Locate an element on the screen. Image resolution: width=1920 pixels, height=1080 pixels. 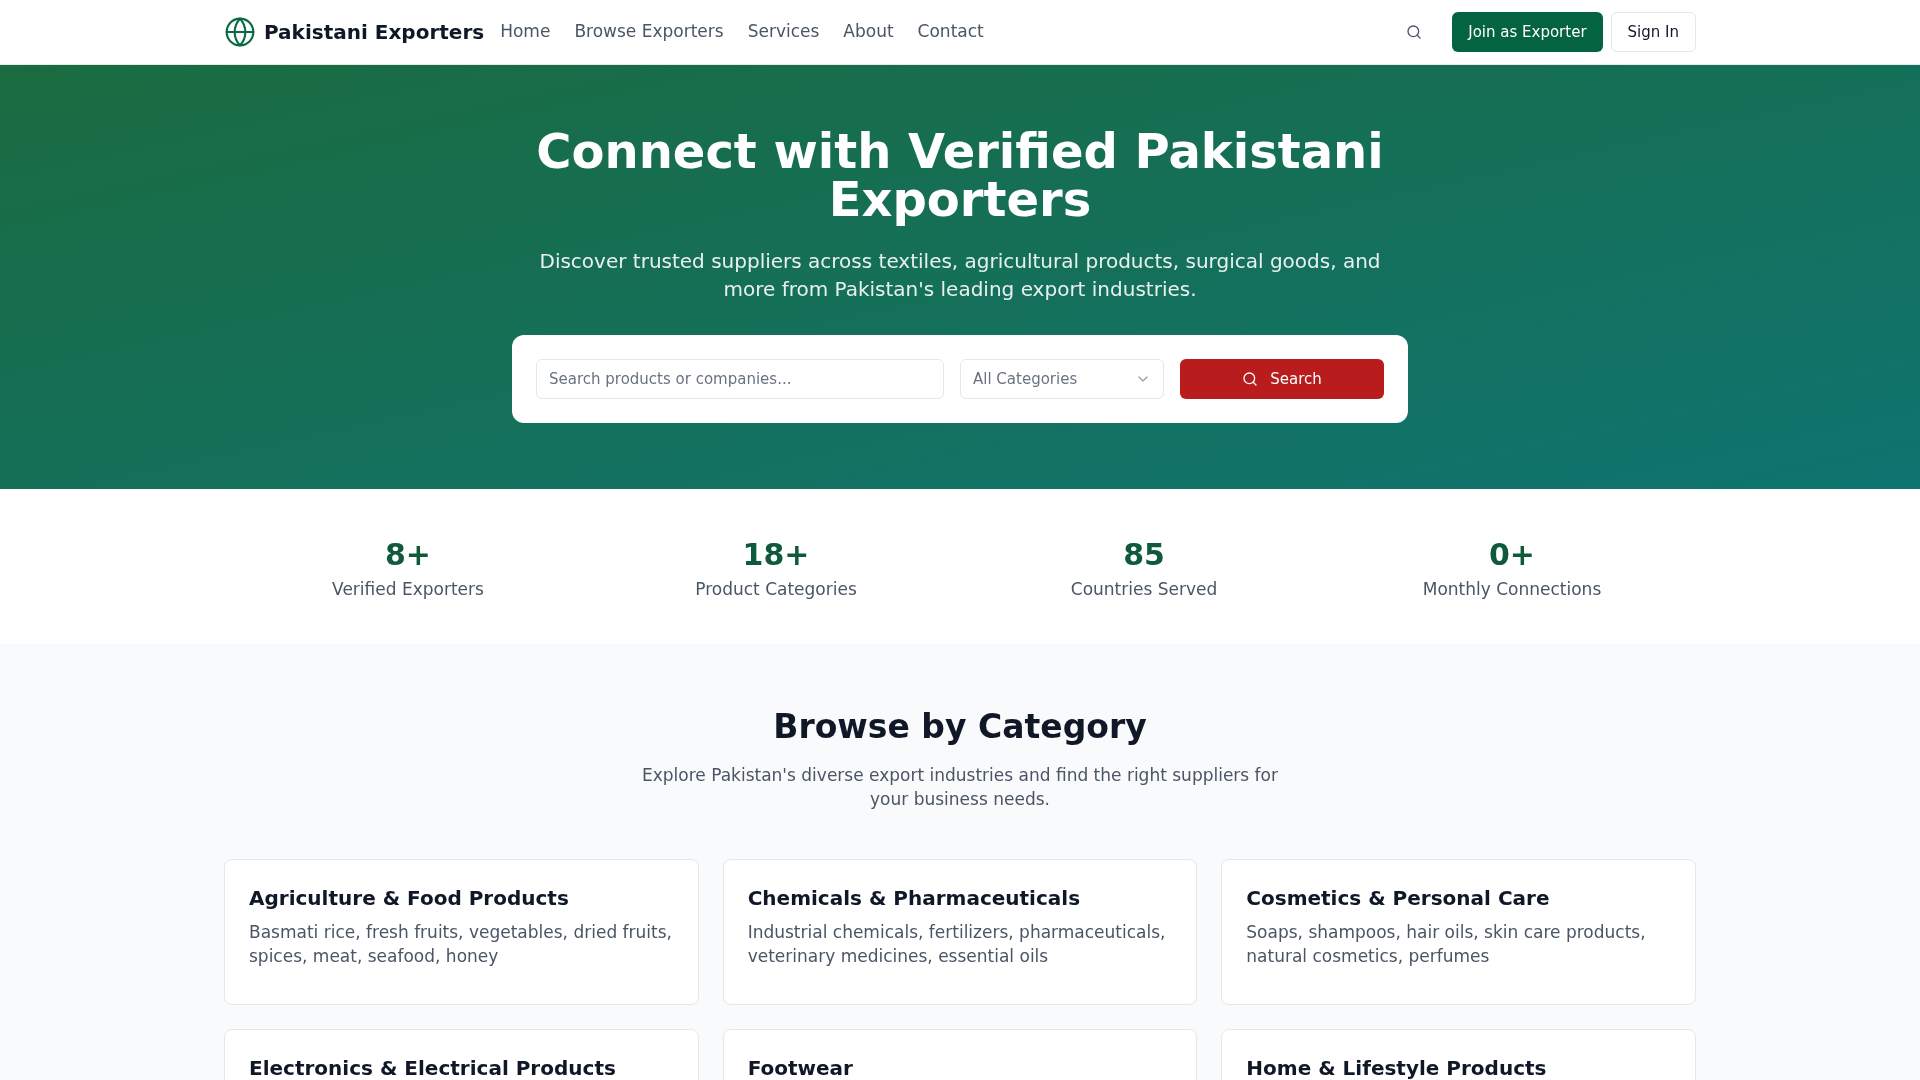
stat-label: Product Categories is located at coordinates (776, 589).